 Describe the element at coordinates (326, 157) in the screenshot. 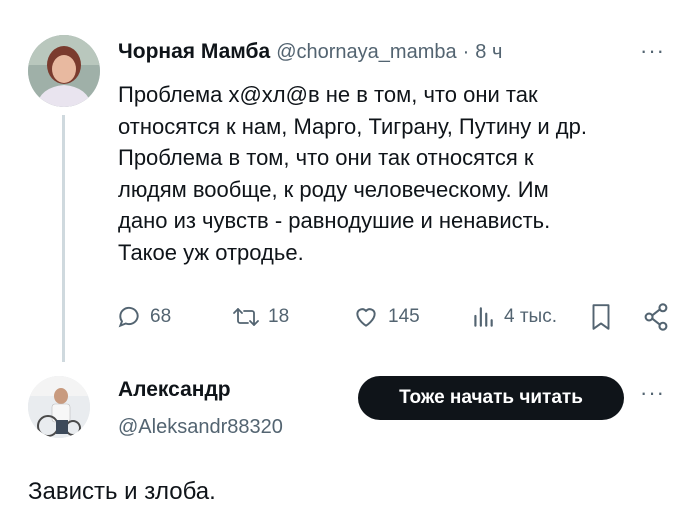

I see `post-text-line: Проблема в том, что они так относятся к` at that location.